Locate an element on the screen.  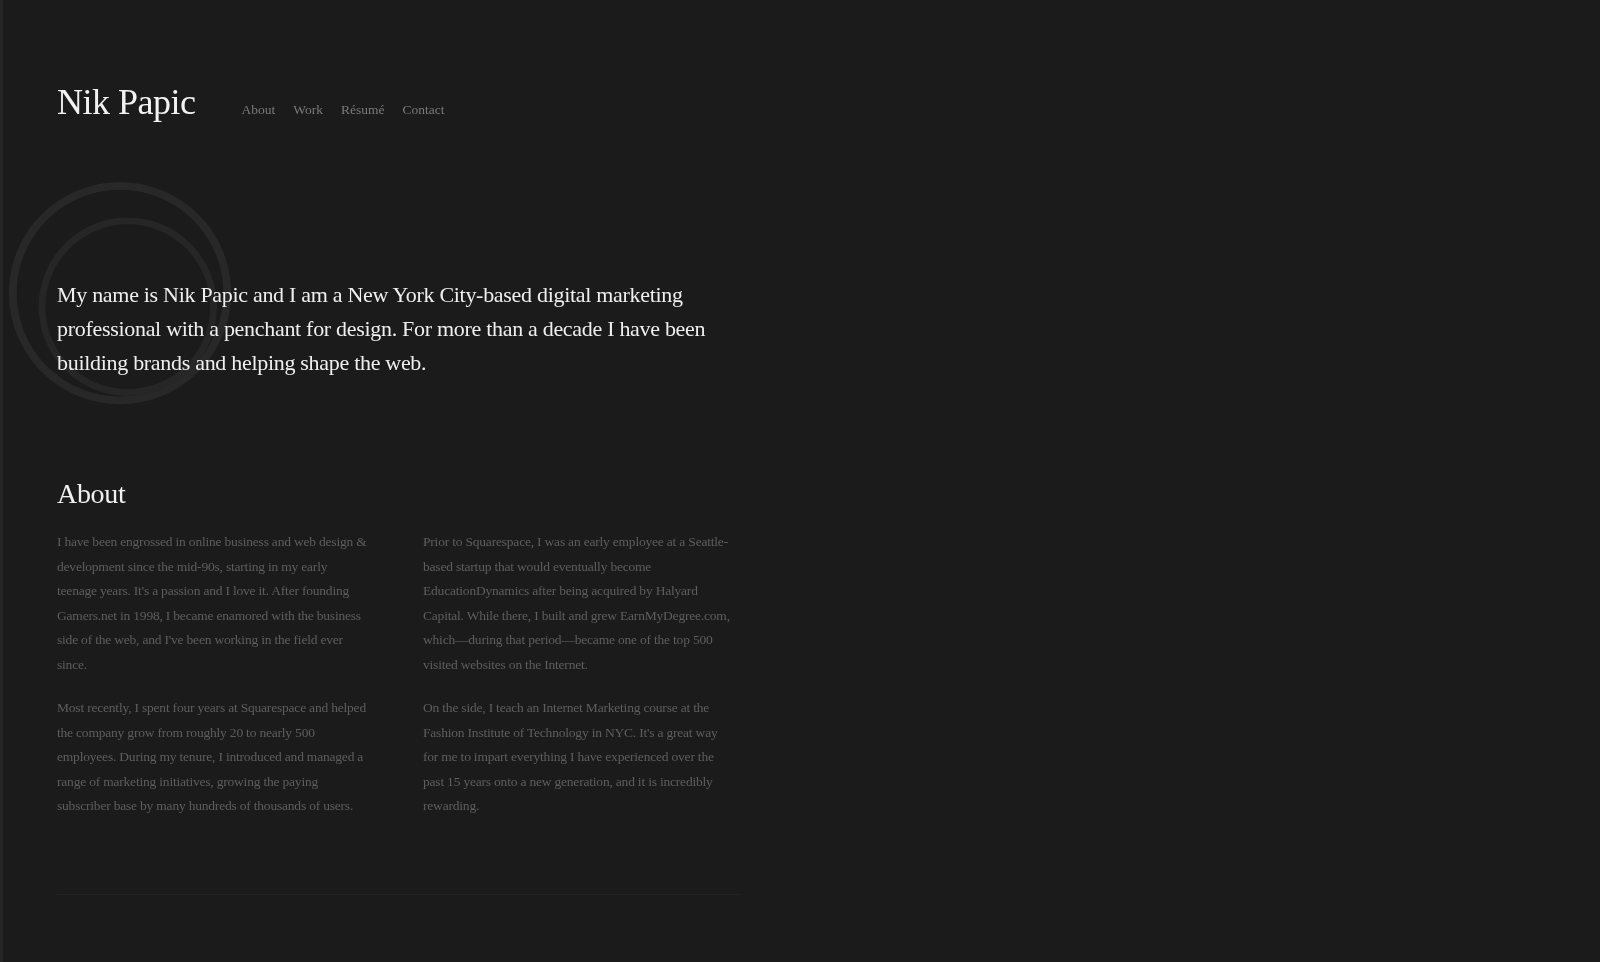
intro-paragraph: My name is Nik Papic and I am a New York City-based digital marketing professional with a penchant for design. For more than a decade I have been building brands and helping shape the web. is located at coordinates (382, 329).